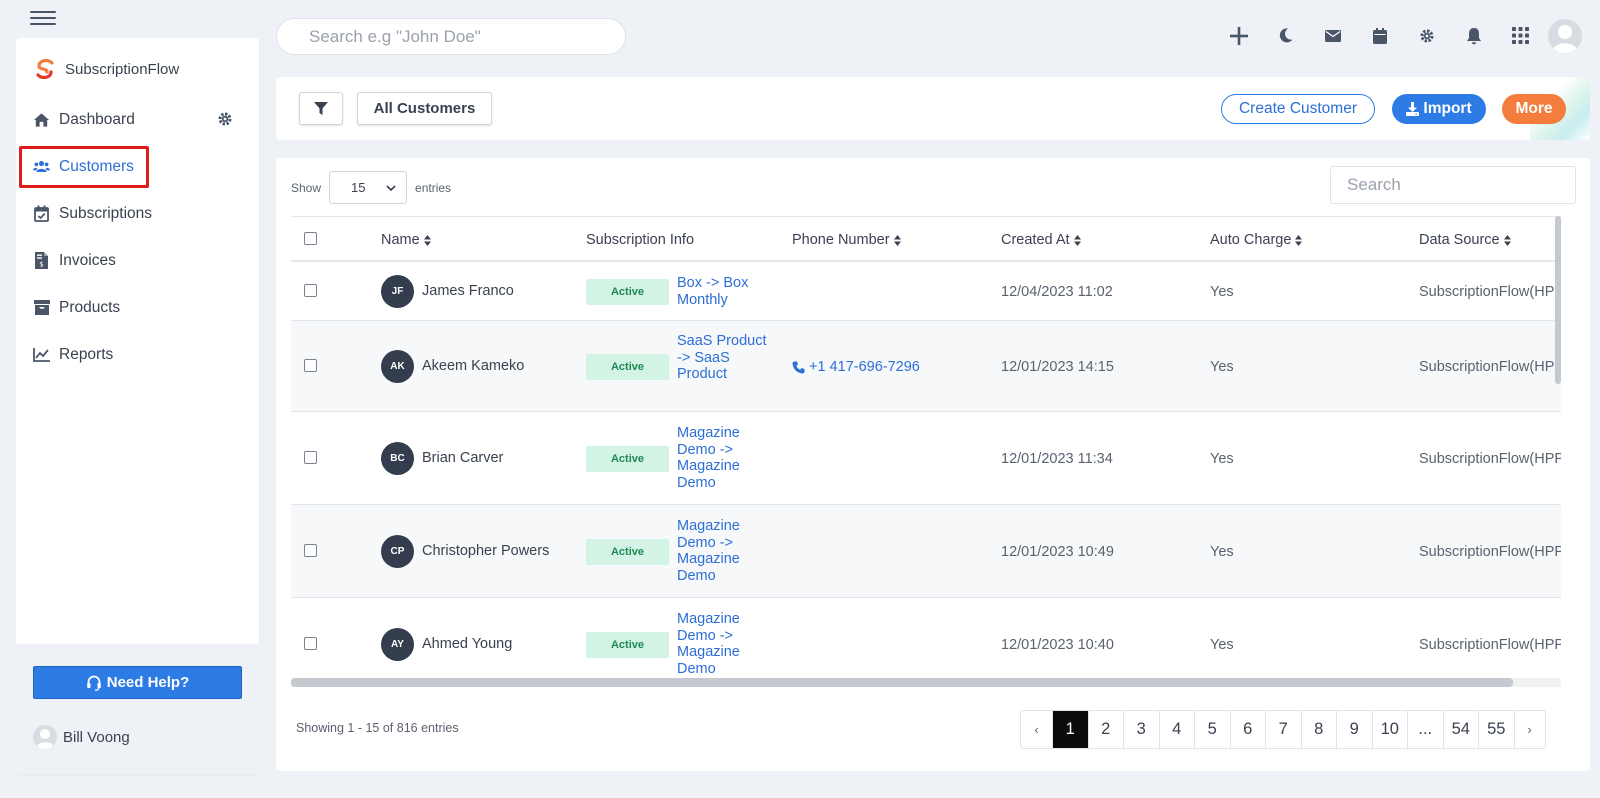  What do you see at coordinates (1354, 729) in the screenshot?
I see `pagination-page-9: 9` at bounding box center [1354, 729].